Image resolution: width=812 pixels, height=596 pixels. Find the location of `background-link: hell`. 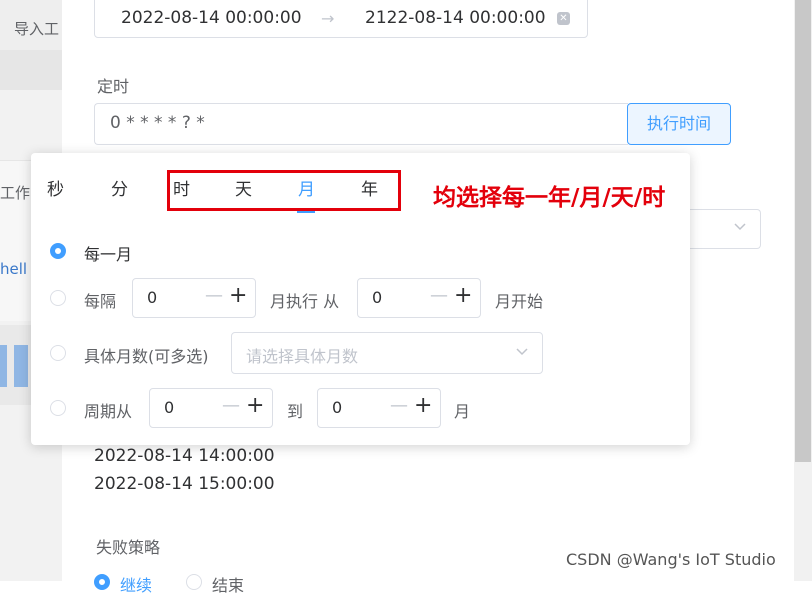

background-link: hell is located at coordinates (13, 269).